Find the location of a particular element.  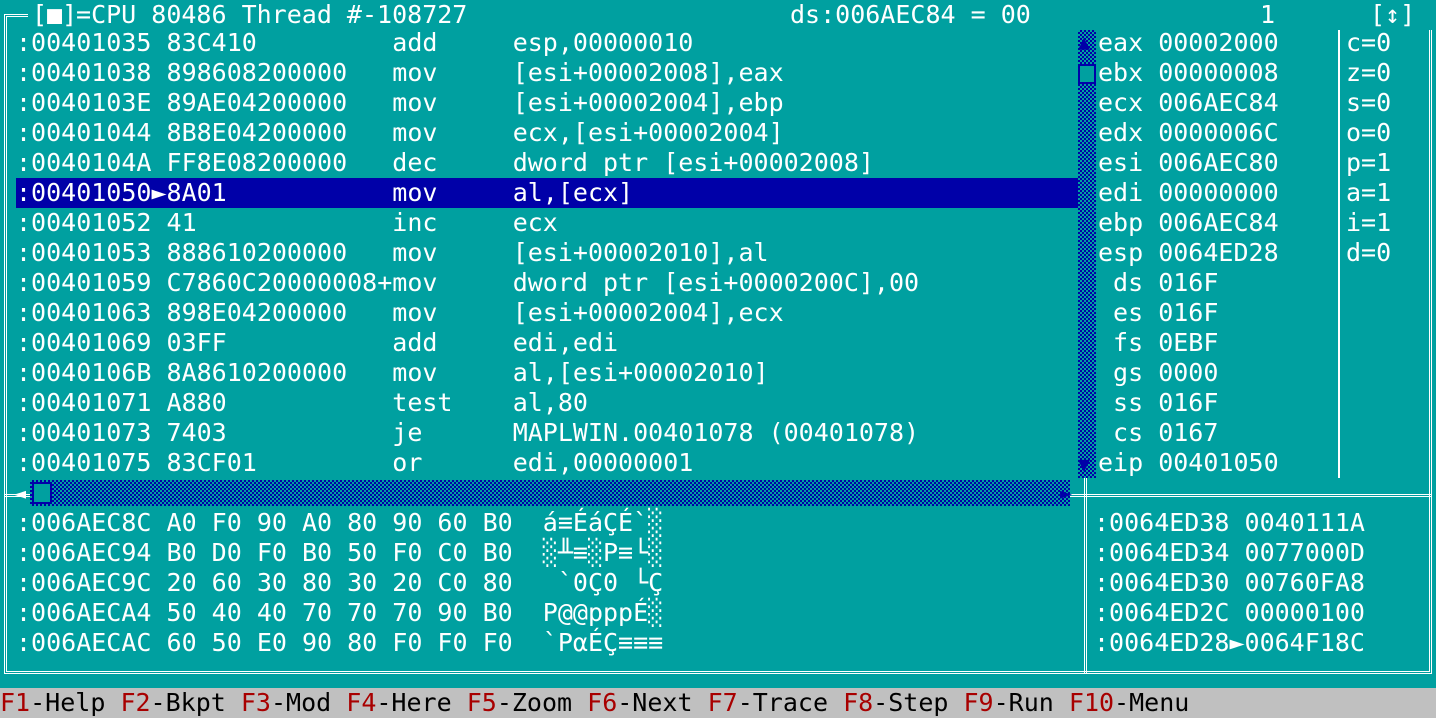

disasm-row: :00401071 A880 test al,80 is located at coordinates (302, 403).